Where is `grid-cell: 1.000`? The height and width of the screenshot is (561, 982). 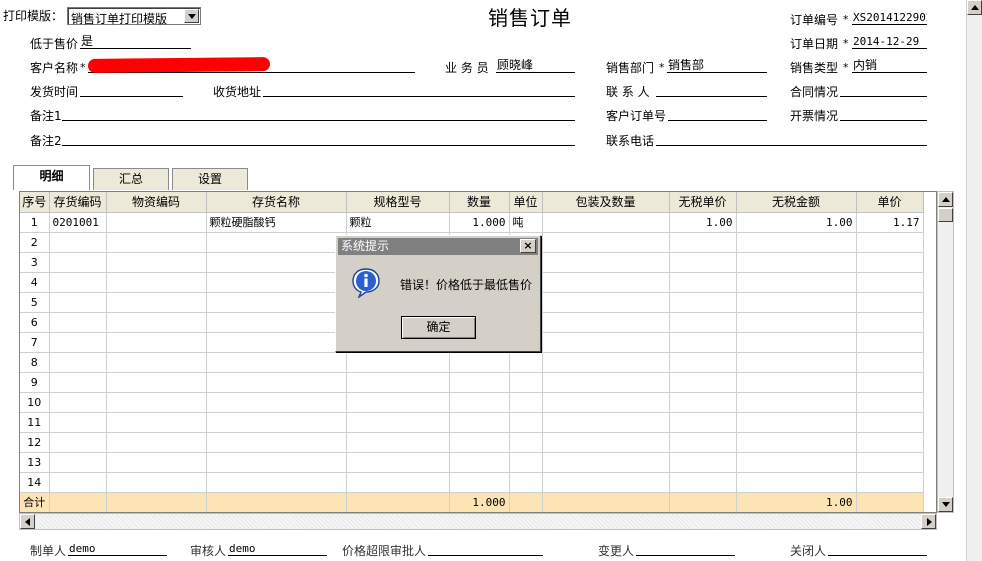
grid-cell: 1.000 is located at coordinates (479, 502).